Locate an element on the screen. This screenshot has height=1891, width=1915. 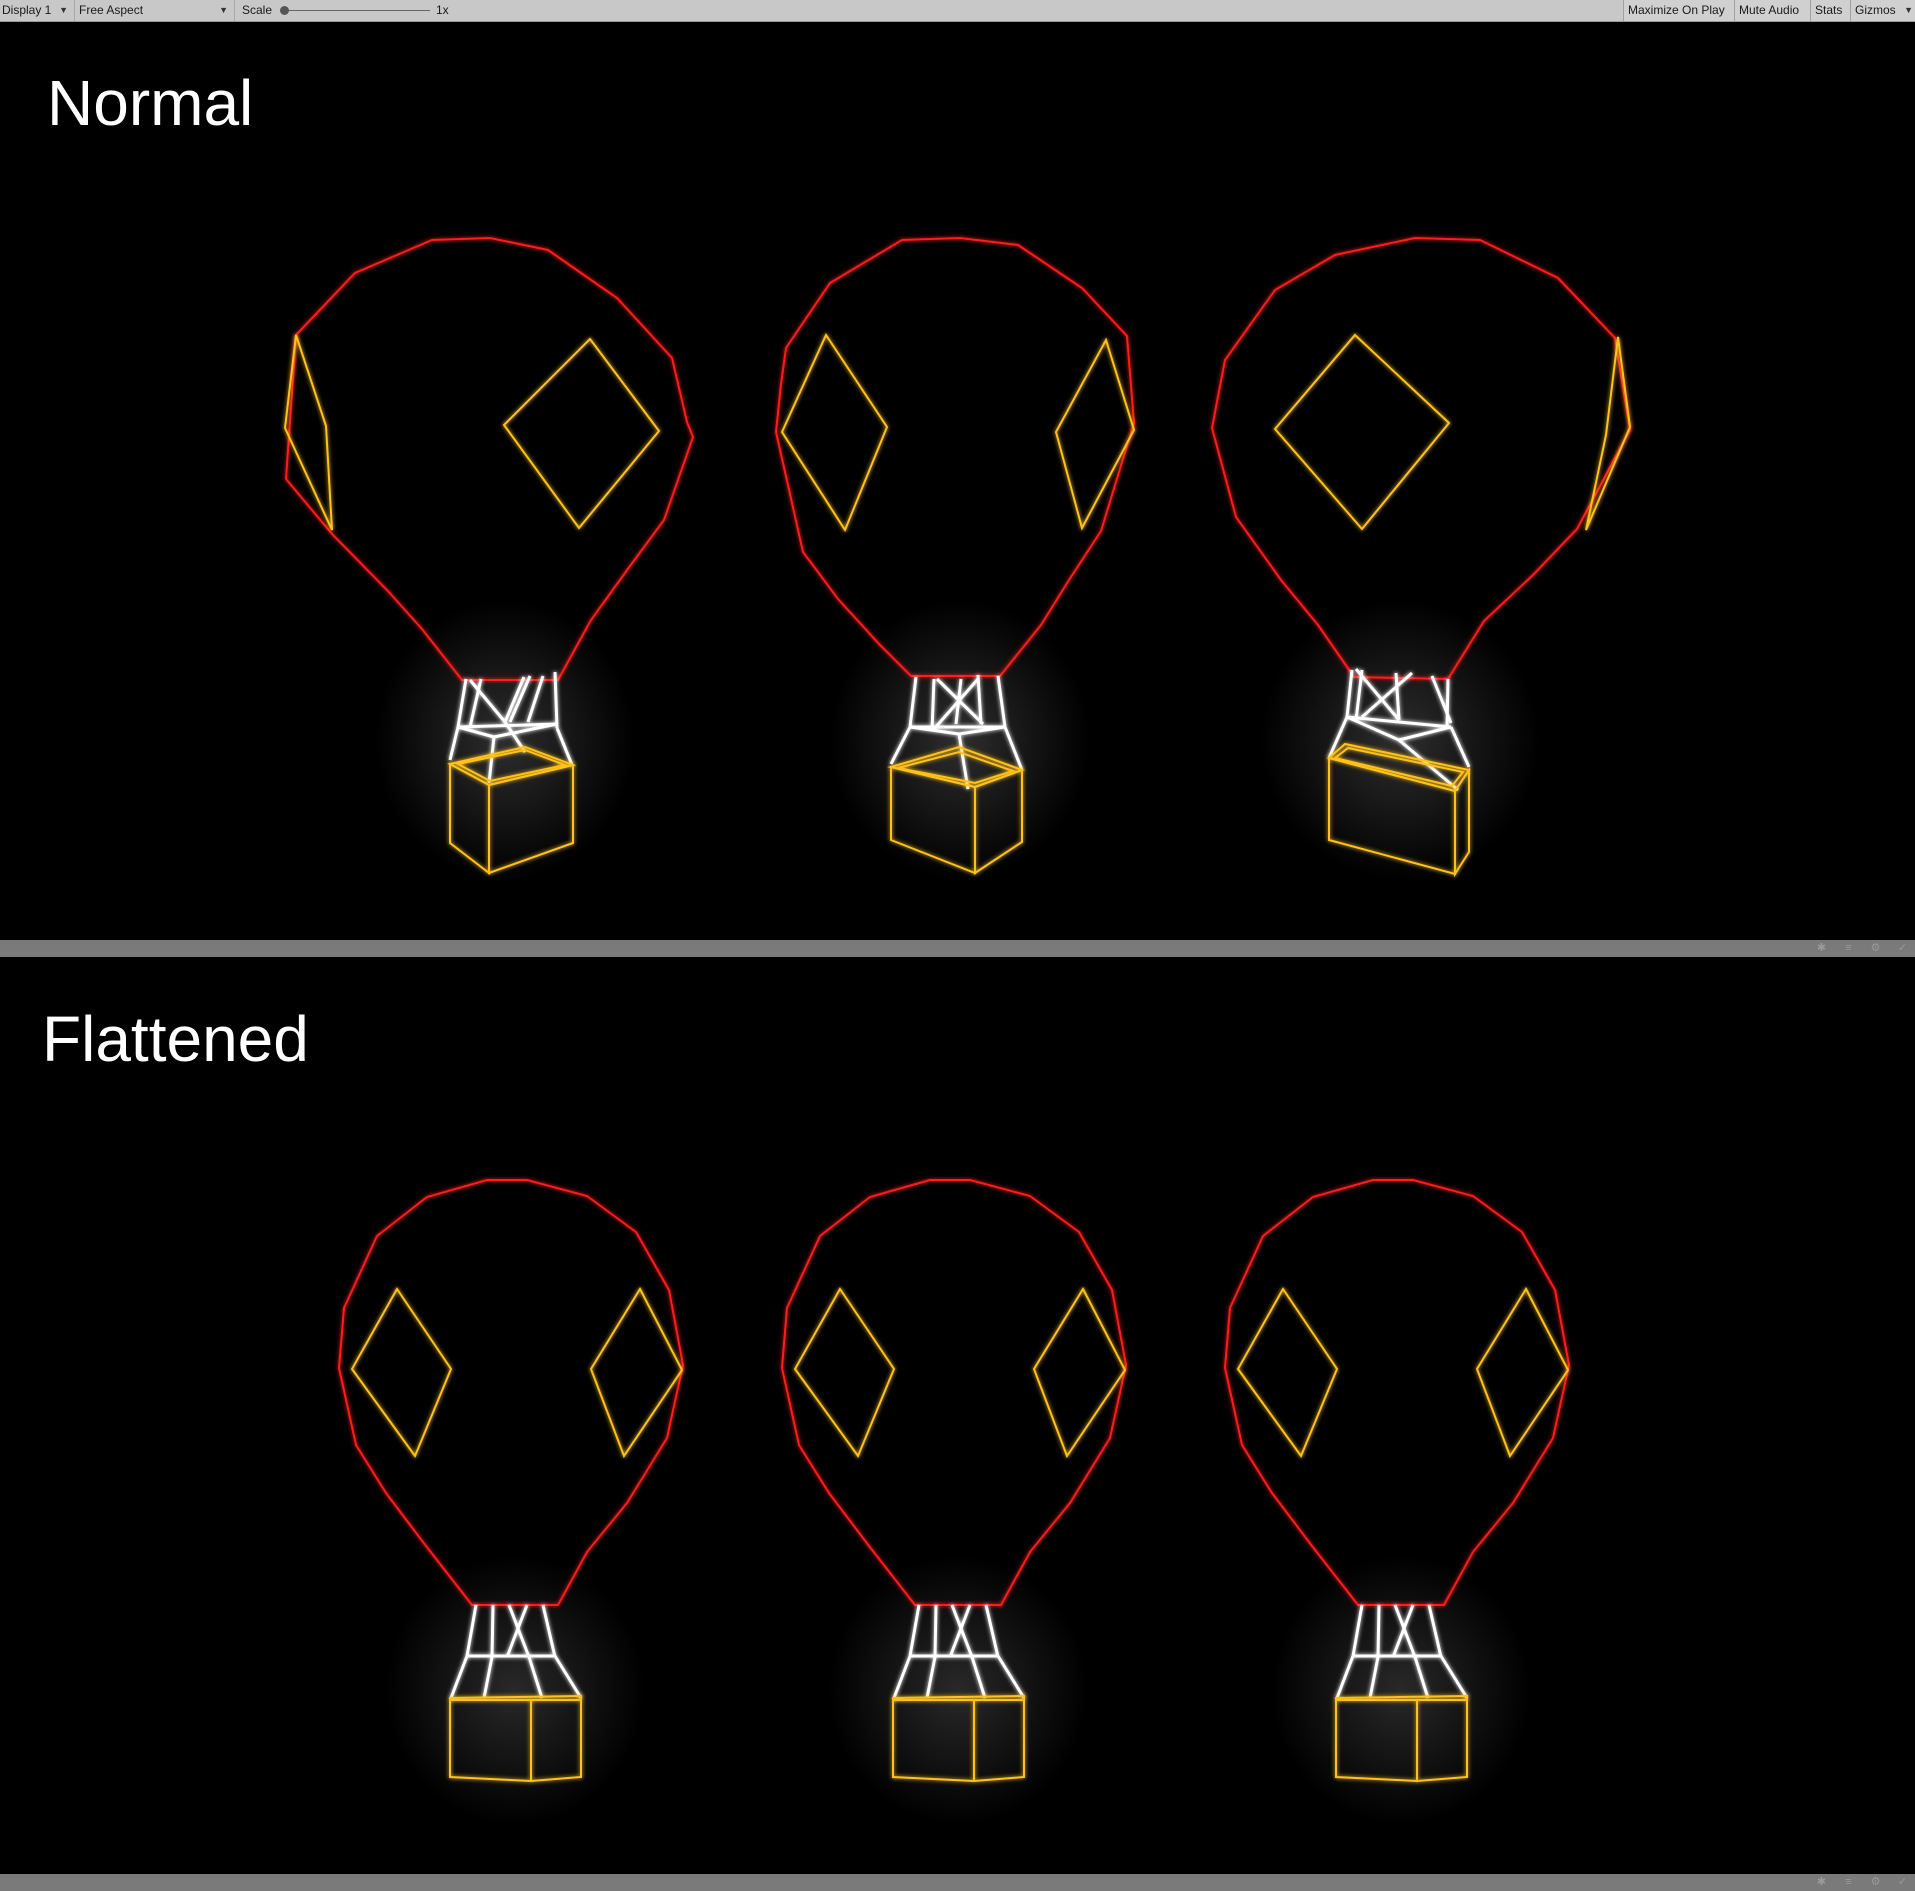
gizmos-label: Gizmos is located at coordinates (1875, 10).